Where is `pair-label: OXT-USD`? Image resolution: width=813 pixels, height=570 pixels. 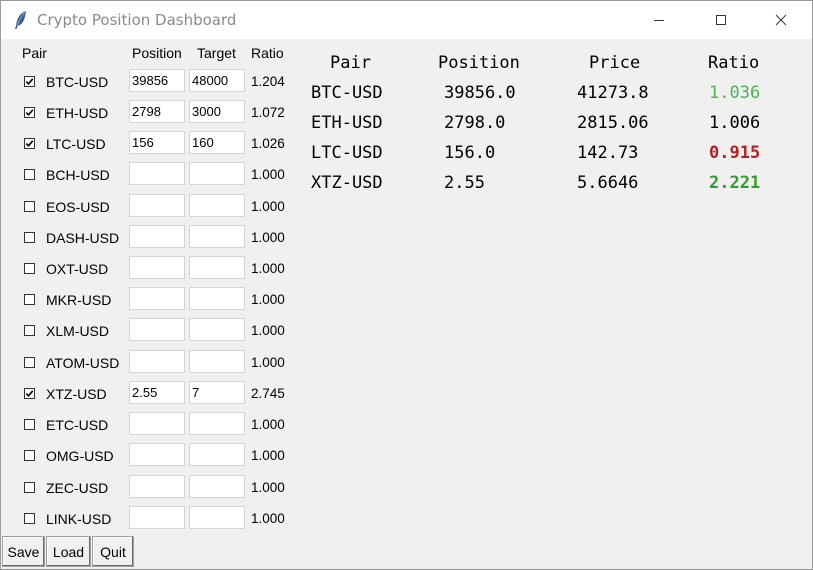
pair-label: OXT-USD is located at coordinates (77, 269).